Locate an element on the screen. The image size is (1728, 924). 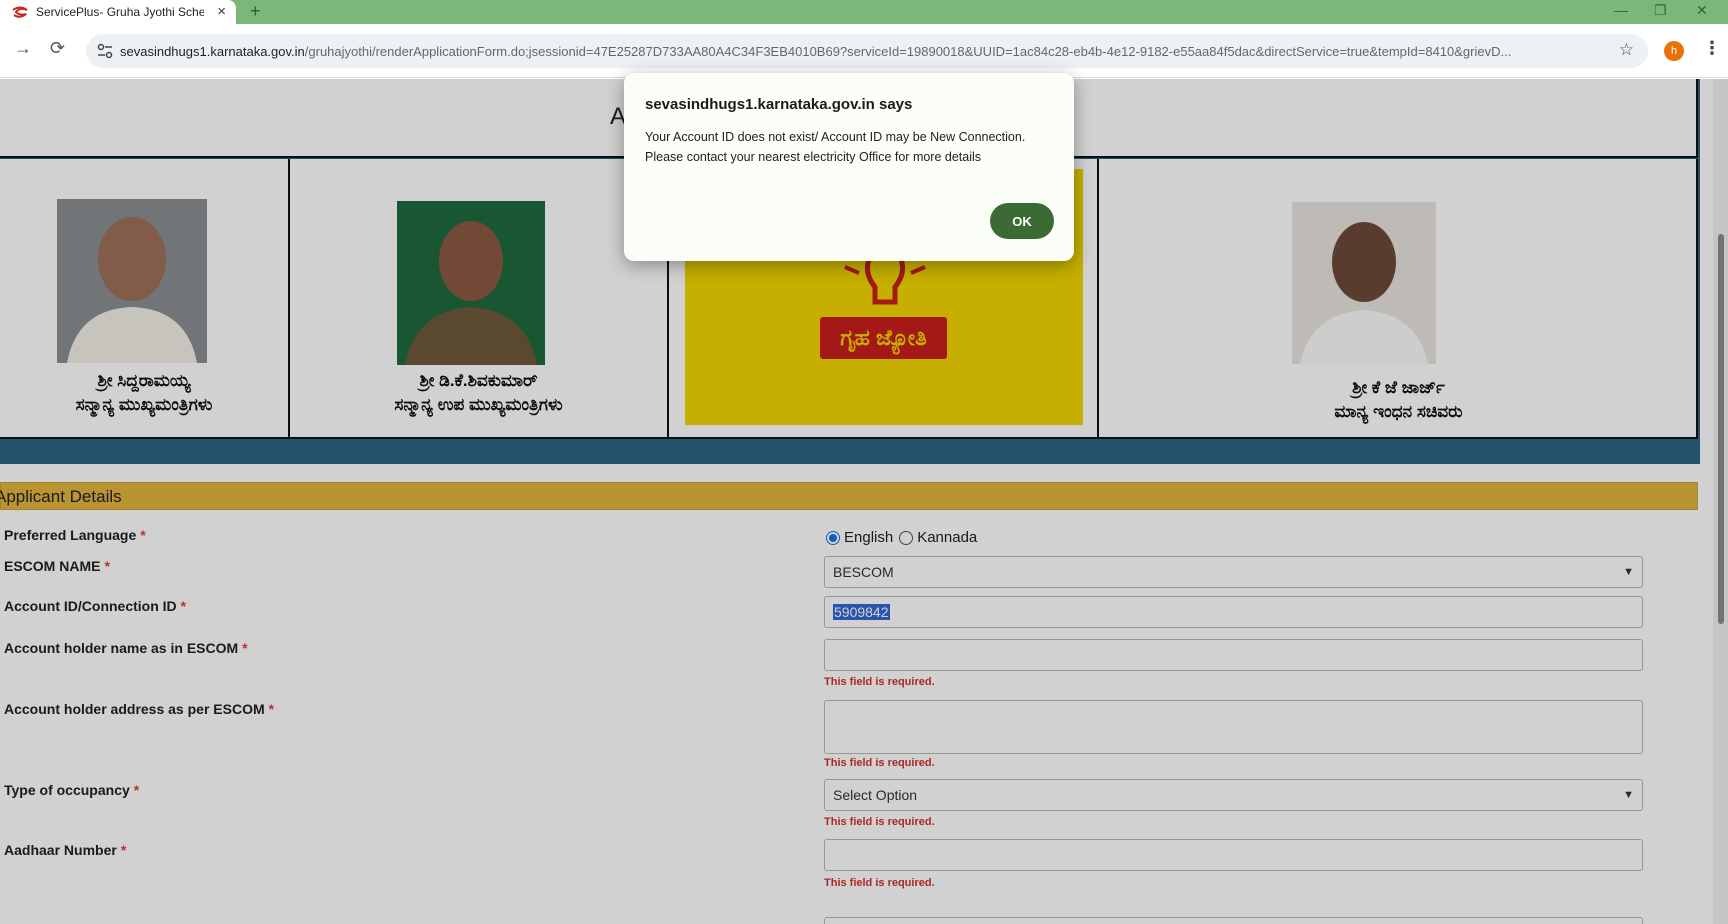
site-settings-icon is located at coordinates (105, 51).